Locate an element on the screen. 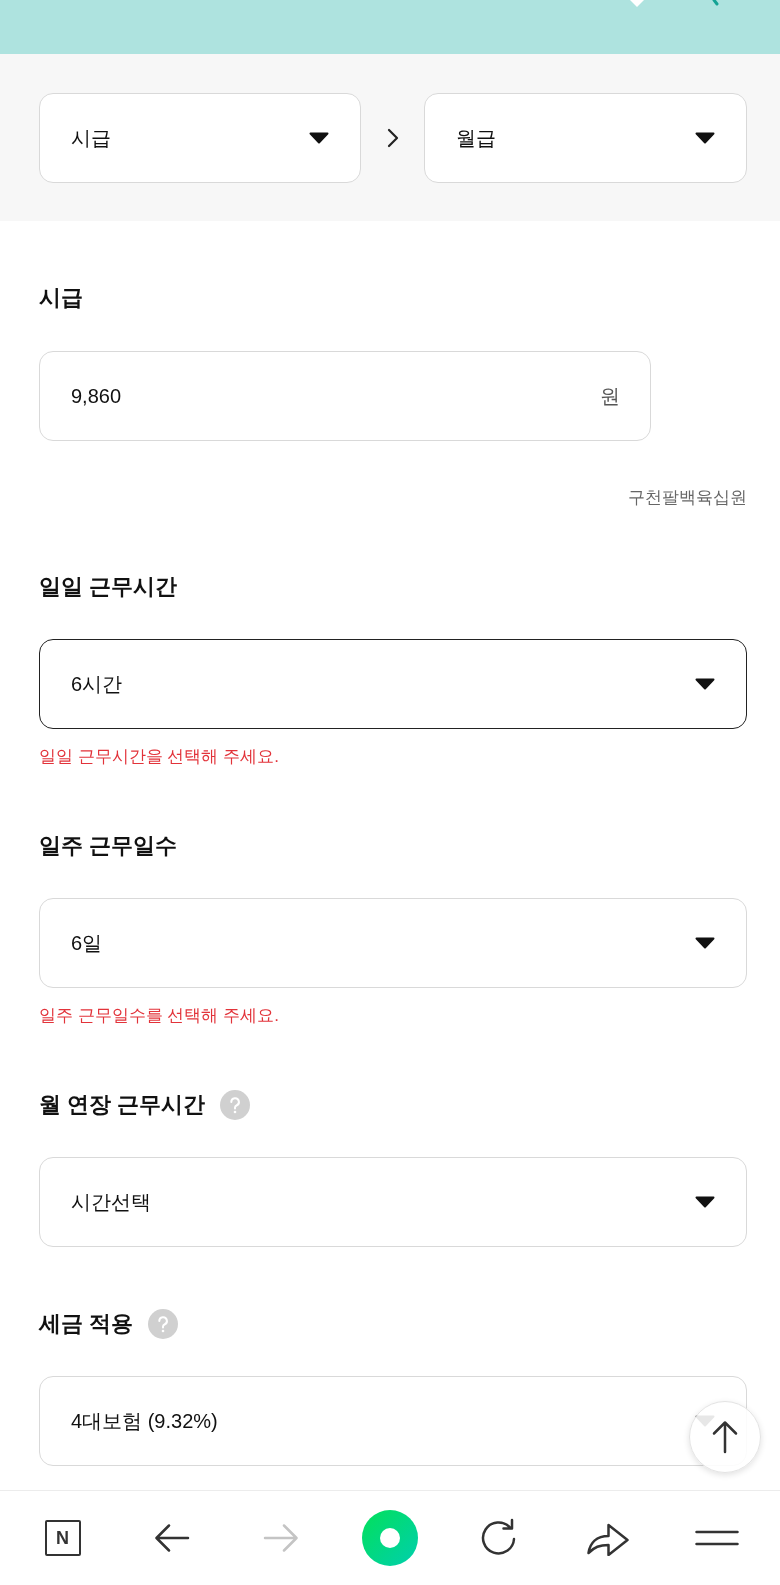 The height and width of the screenshot is (1585, 780). select-field: 월급 is located at coordinates (585, 137).